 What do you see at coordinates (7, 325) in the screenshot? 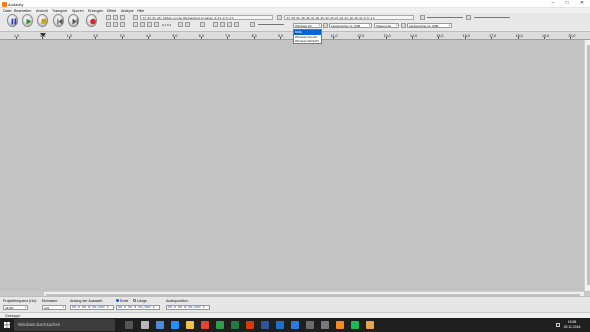
I see `windows-start-icon` at bounding box center [7, 325].